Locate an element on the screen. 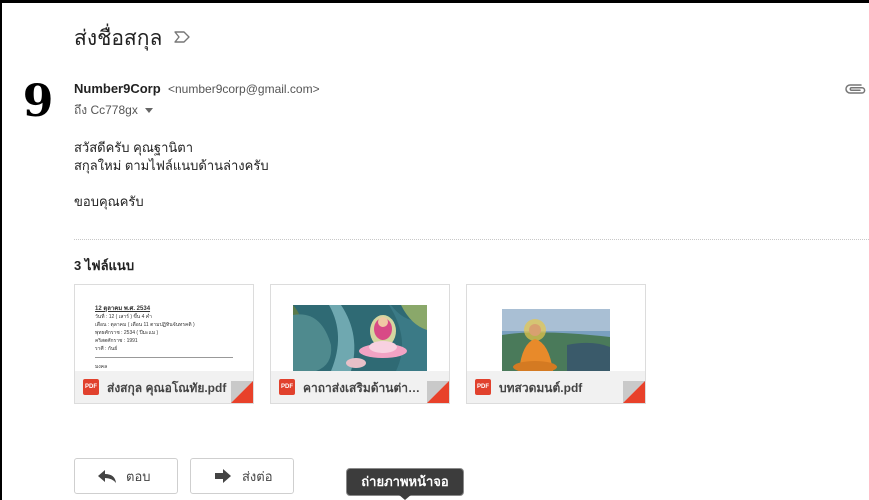 The image size is (869, 500). sender-avatar: 9 is located at coordinates (38, 100).